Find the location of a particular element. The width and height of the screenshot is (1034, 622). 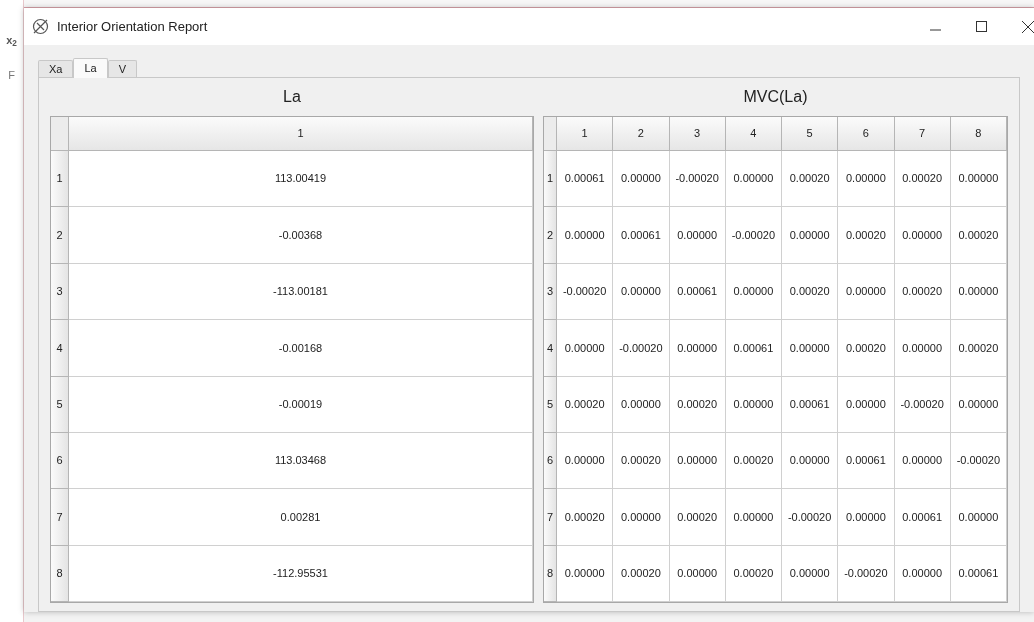

table-cell: -113.00181 is located at coordinates (301, 292).